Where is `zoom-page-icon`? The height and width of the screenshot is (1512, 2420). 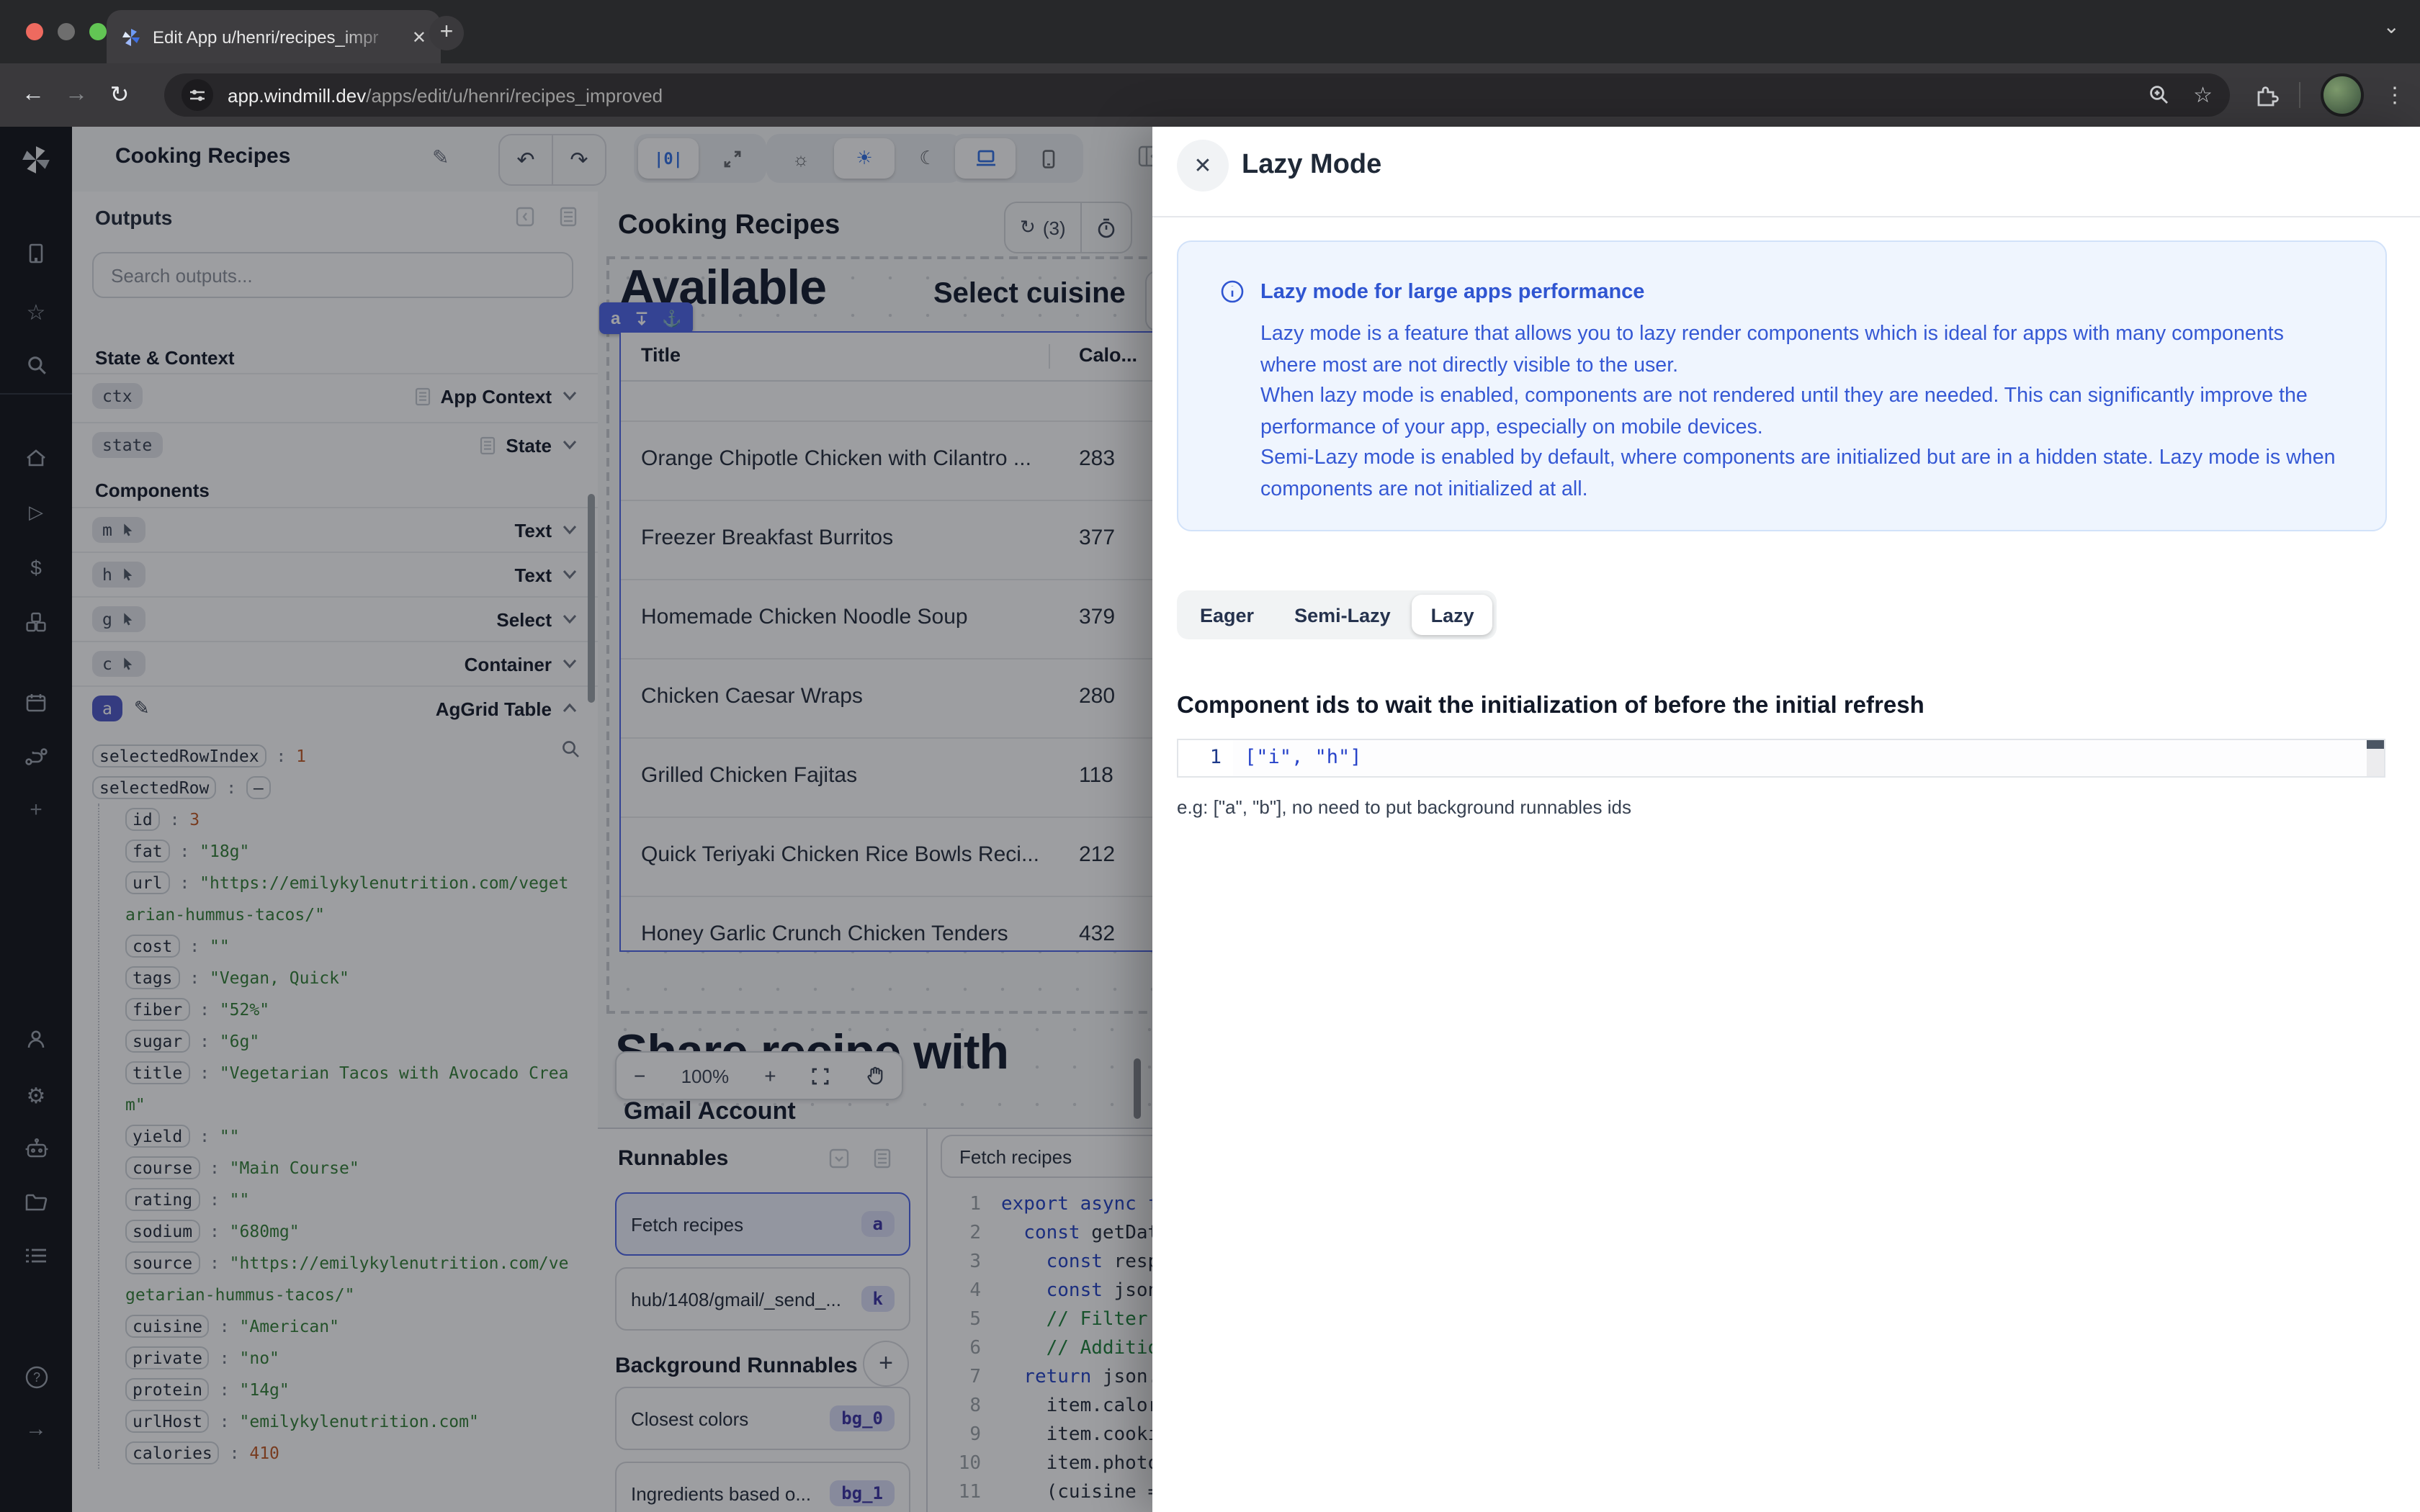
zoom-page-icon is located at coordinates (2158, 95).